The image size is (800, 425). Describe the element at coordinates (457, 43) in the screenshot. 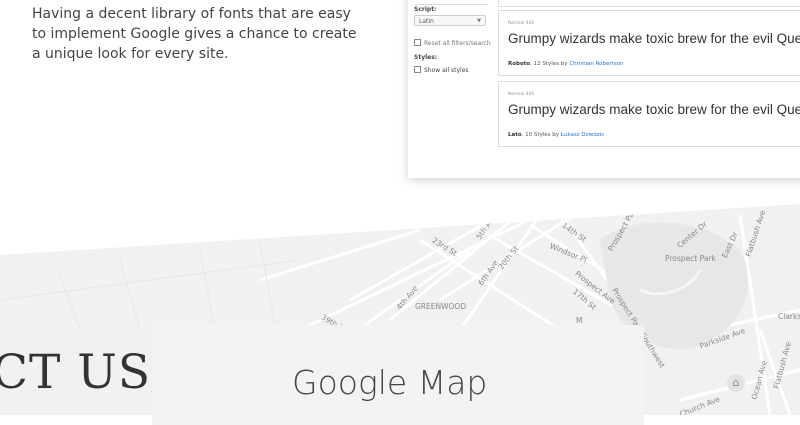

I see `reset-filters-label: Reset all filters/search` at that location.